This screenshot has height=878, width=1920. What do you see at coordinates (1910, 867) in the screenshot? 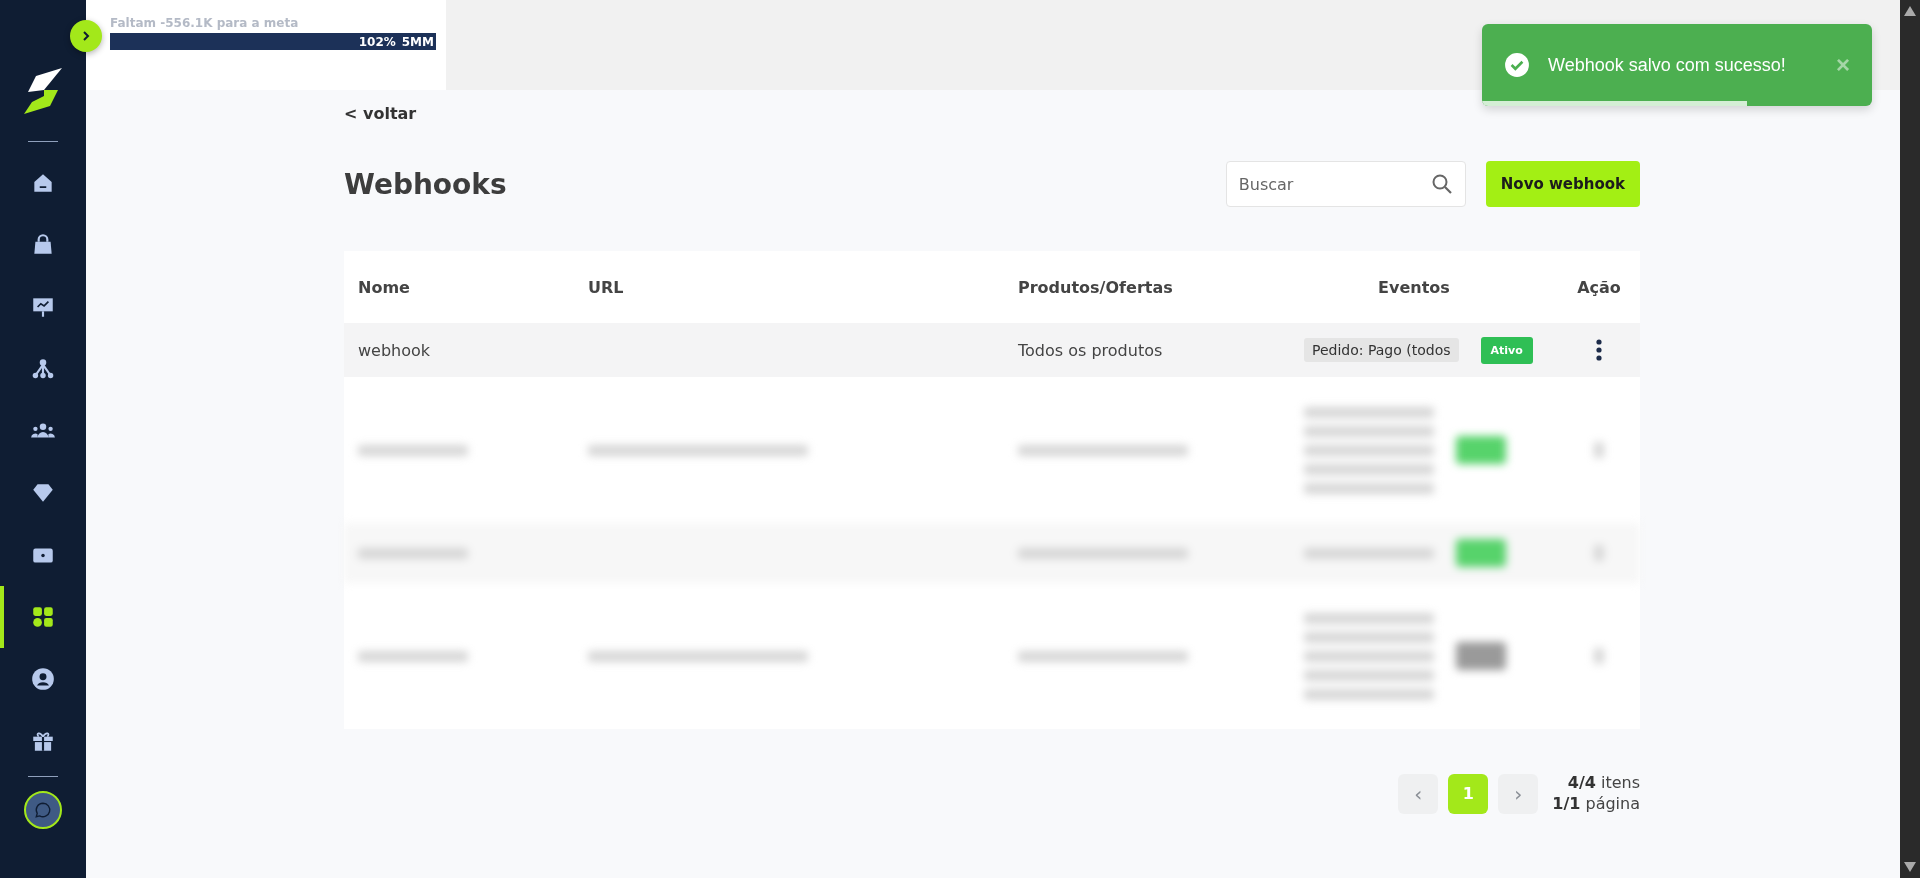
I see `scroll-down-icon` at bounding box center [1910, 867].